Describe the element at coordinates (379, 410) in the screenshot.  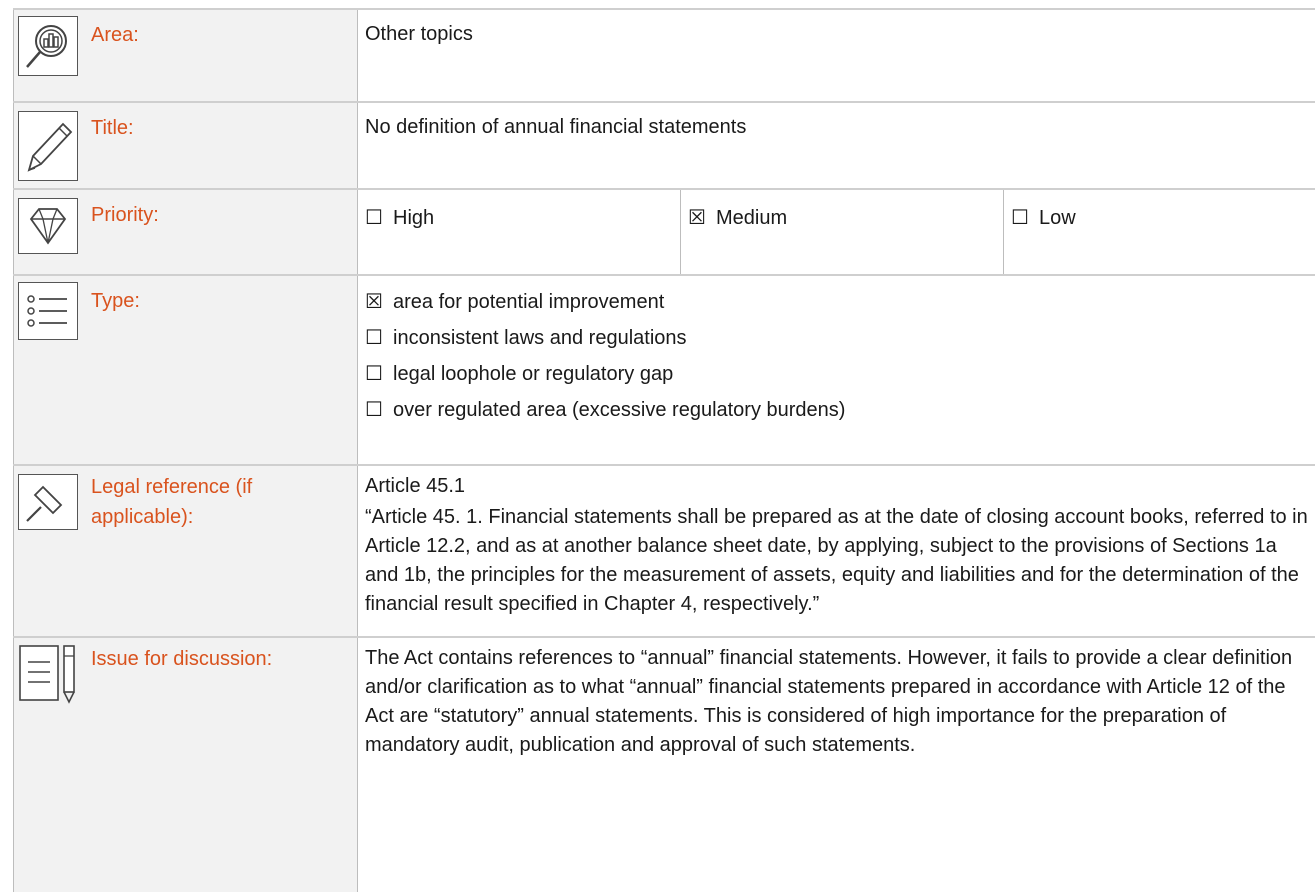
I see `type-overregulated-checkbox: ☐` at that location.